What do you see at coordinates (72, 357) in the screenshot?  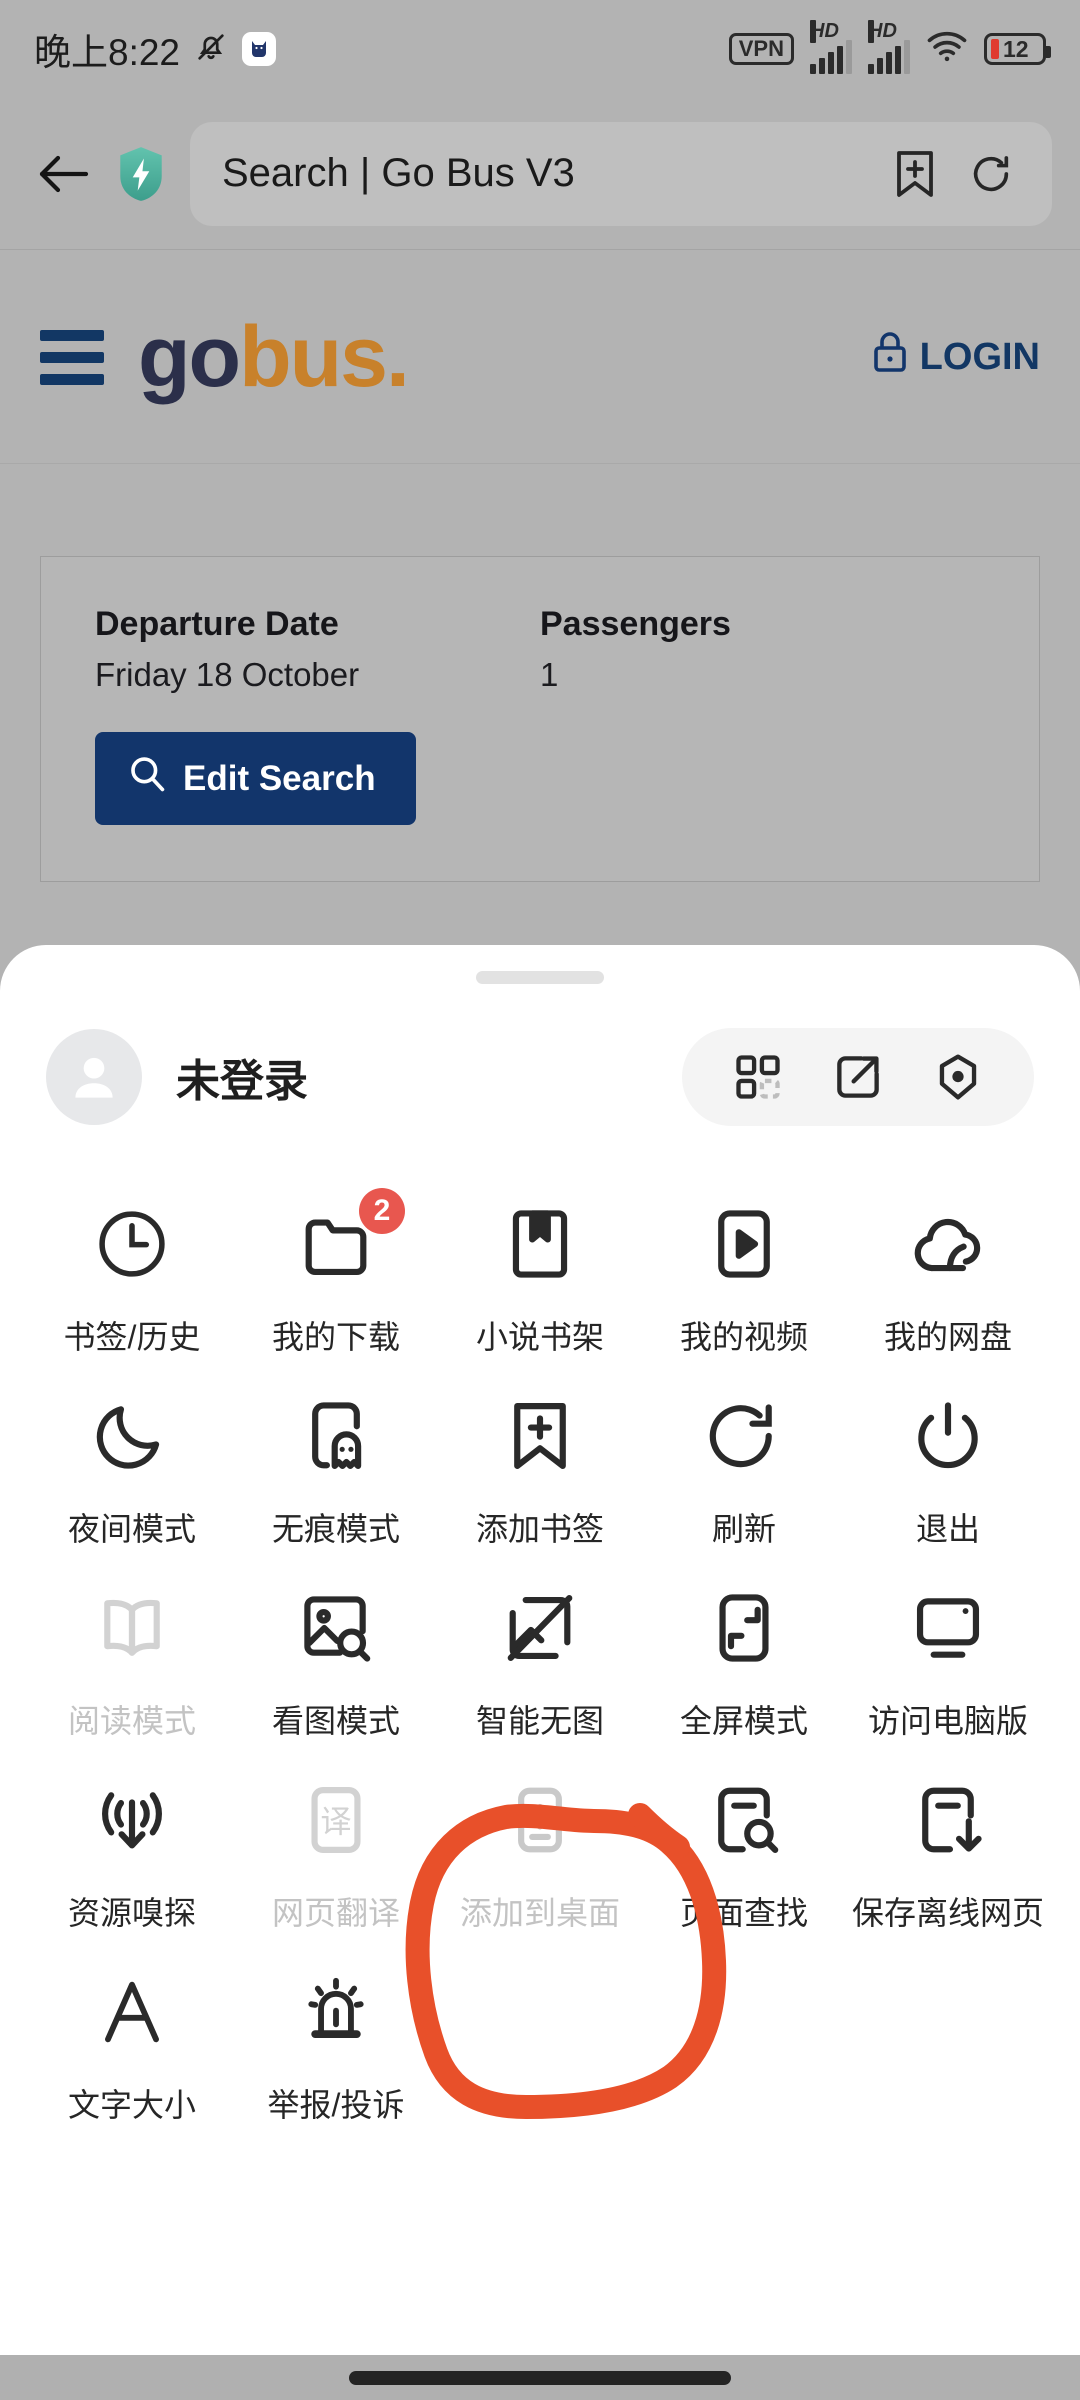 I see `hamburger-menu-icon` at bounding box center [72, 357].